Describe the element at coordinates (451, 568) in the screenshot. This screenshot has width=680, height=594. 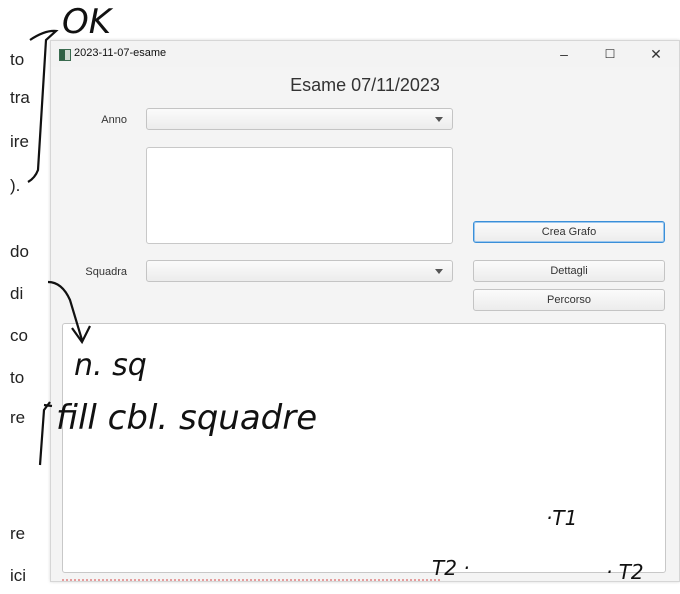
I see `t2-left-annotation: T2 ·` at that location.